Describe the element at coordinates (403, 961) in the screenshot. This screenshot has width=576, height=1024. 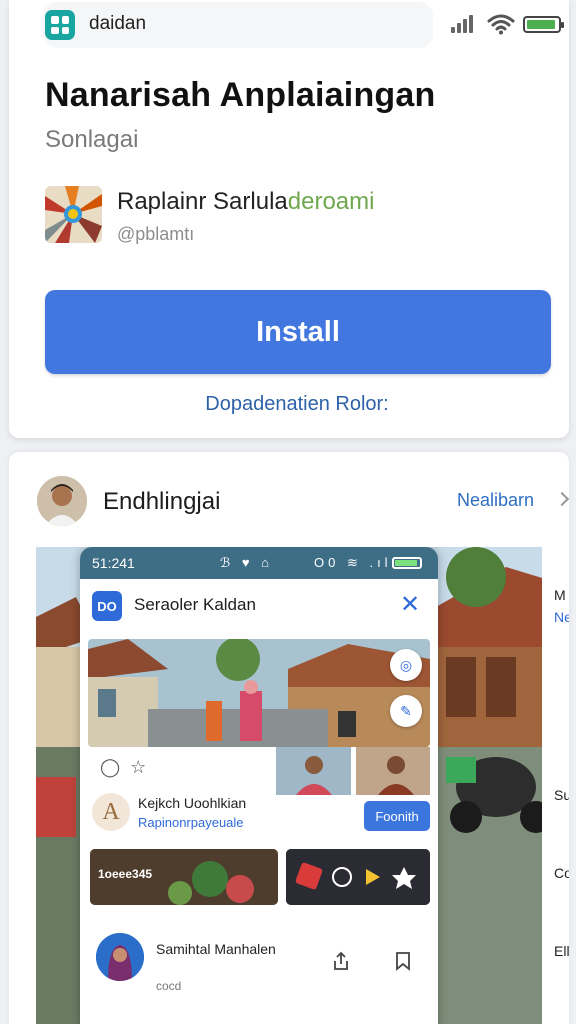
I see `bookmark-icon` at that location.